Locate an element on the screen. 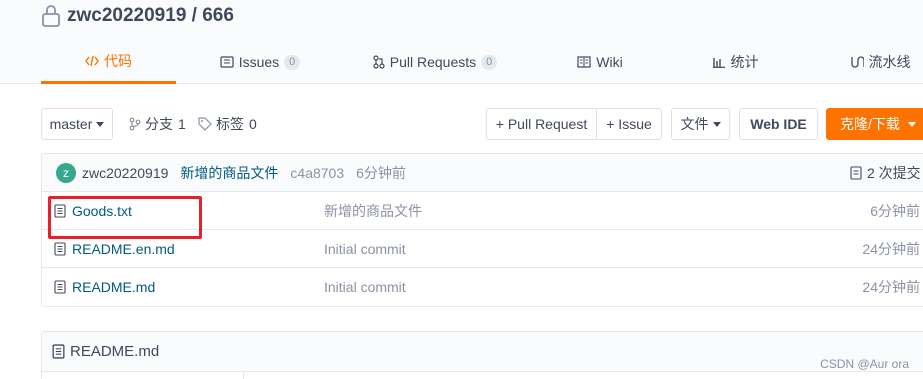 The image size is (923, 379). watermark: CSDN @Aur ora is located at coordinates (864, 364).